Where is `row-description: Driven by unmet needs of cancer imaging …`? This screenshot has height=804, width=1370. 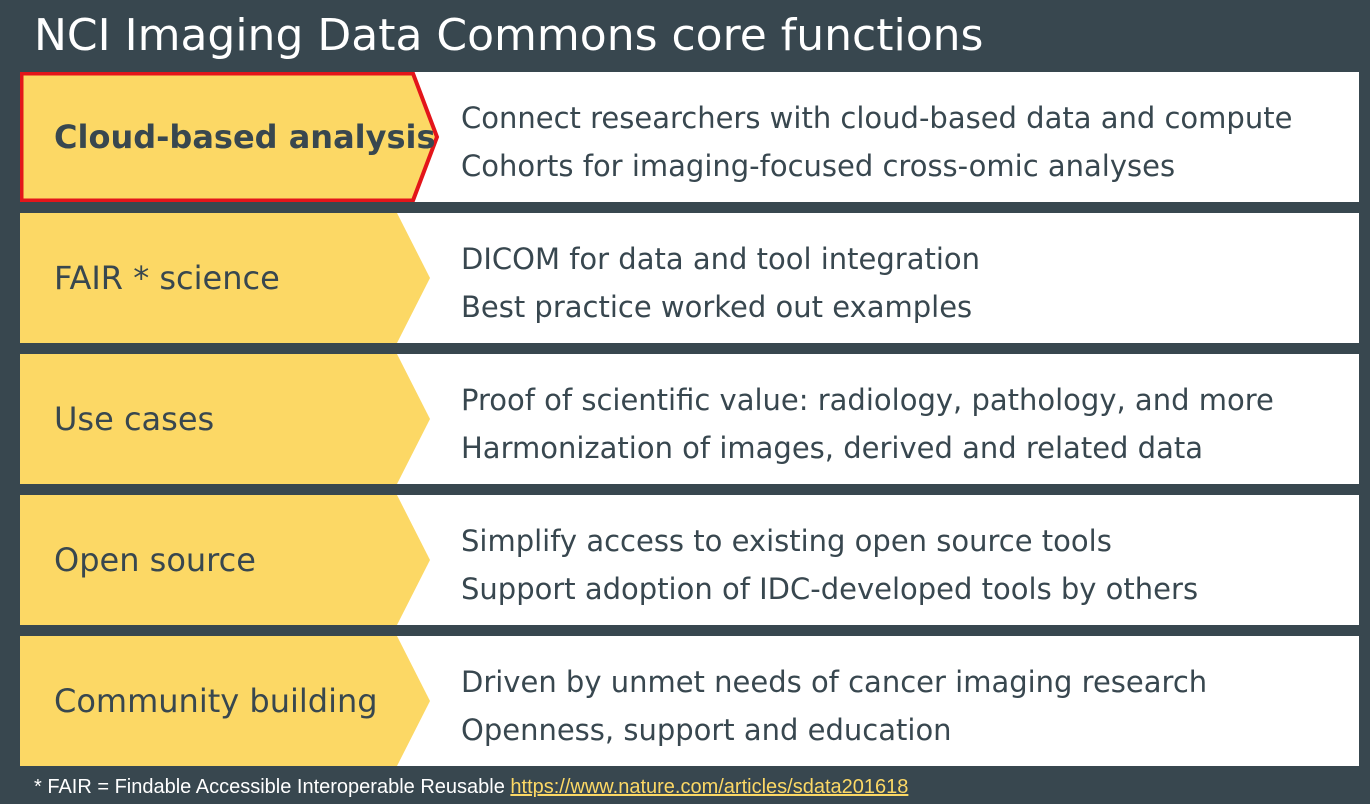
row-description: Driven by unmet needs of cancer imaging … is located at coordinates (906, 706).